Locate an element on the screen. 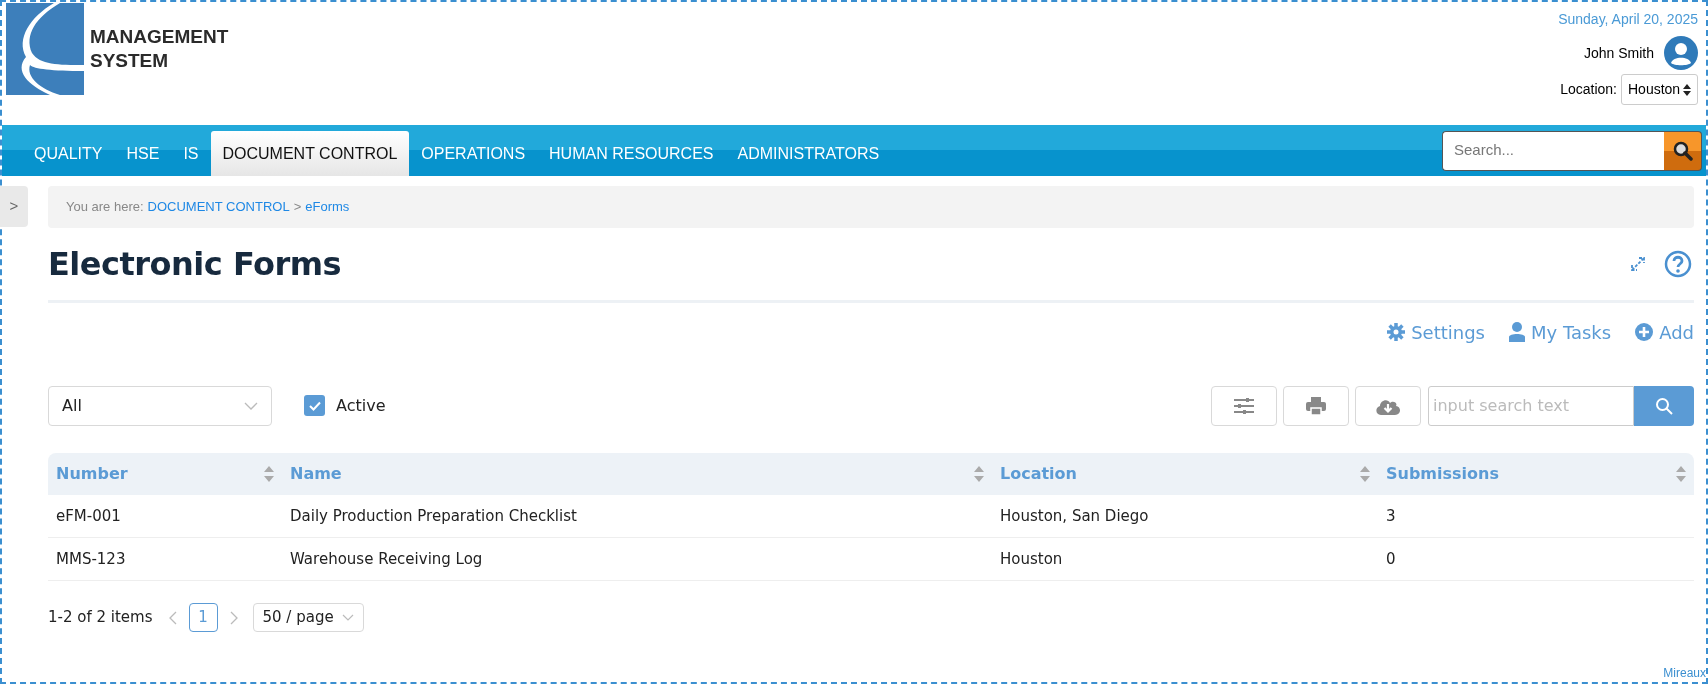 This screenshot has width=1708, height=684. previous-page-icon is located at coordinates (172, 617).